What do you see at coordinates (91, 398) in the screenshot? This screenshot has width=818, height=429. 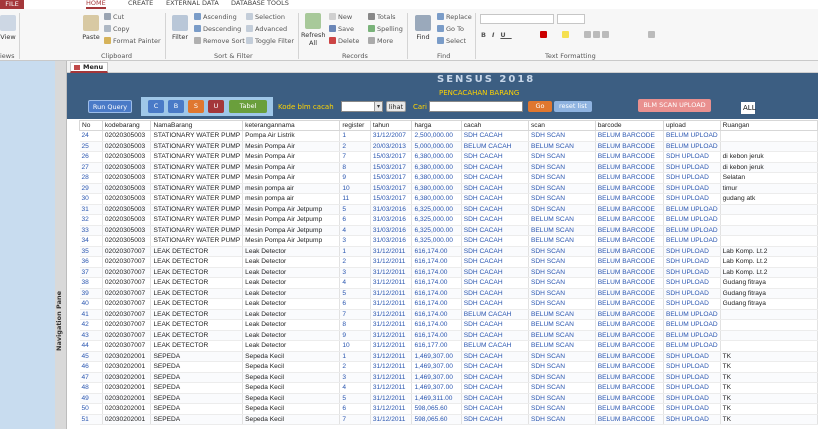 I see `table-cell: 49` at bounding box center [91, 398].